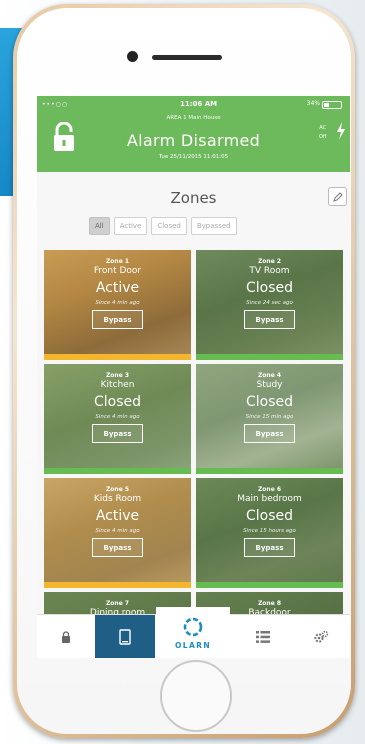  I want to click on list-icon, so click(263, 637).